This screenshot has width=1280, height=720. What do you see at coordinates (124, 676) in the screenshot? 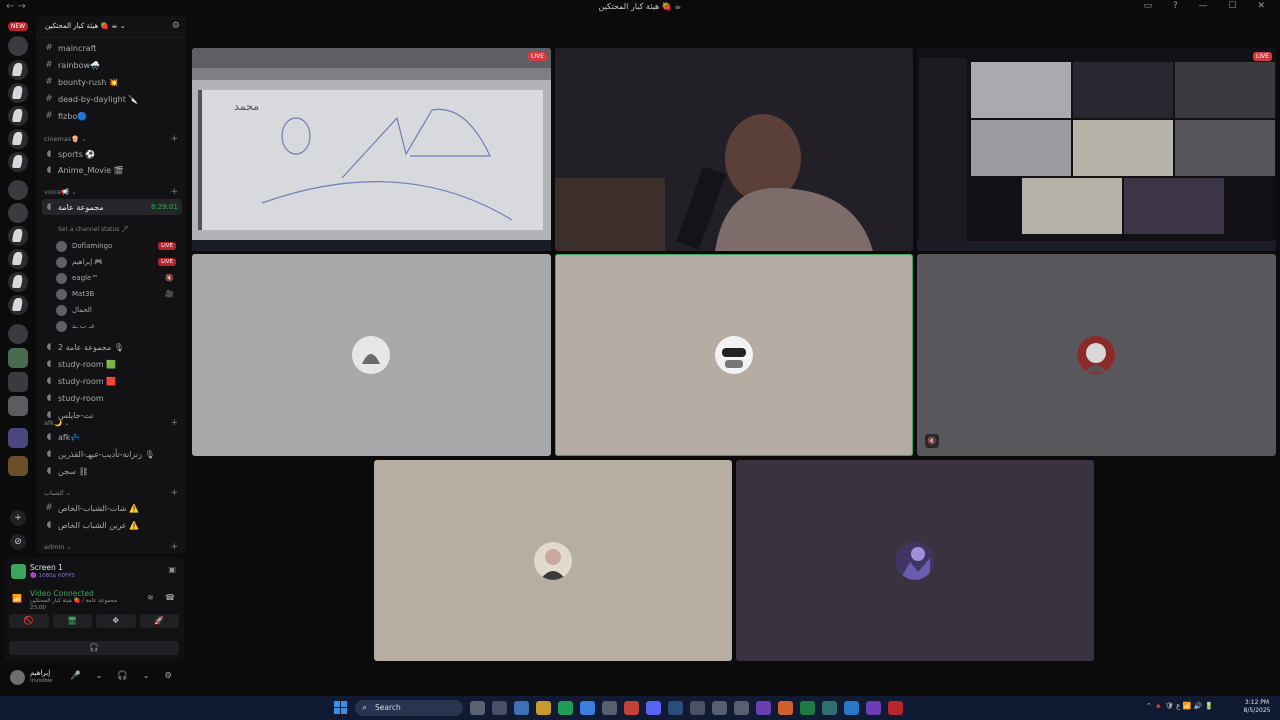
I see `user-controls: 🎤 ⌄ 🎧 ⌄ ⚙` at bounding box center [124, 676].